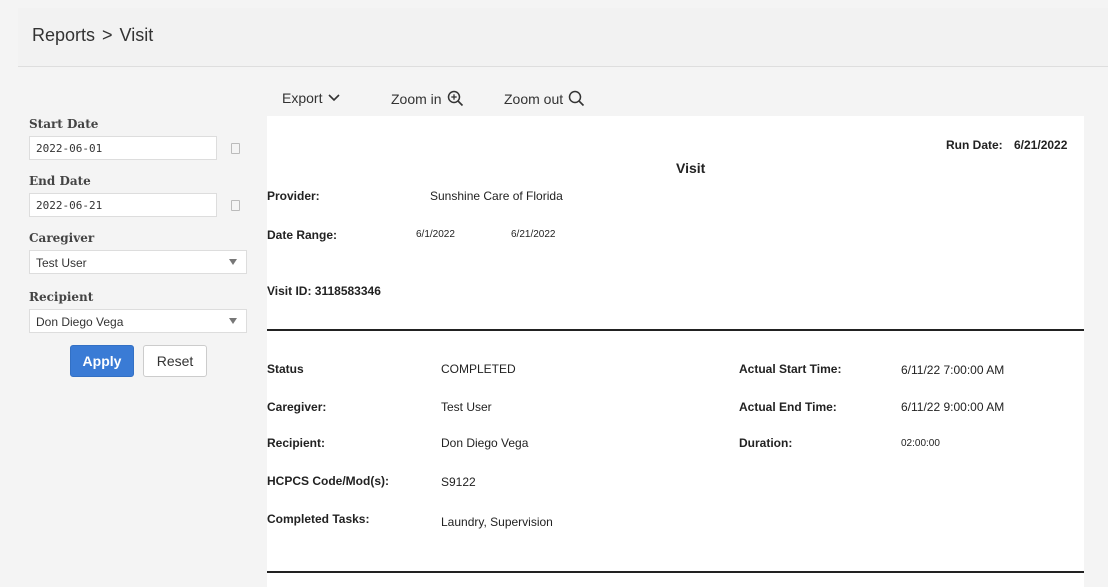 Image resolution: width=1108 pixels, height=587 pixels. I want to click on actual-end-value: 6/11/22 9:00:00 AM, so click(953, 407).